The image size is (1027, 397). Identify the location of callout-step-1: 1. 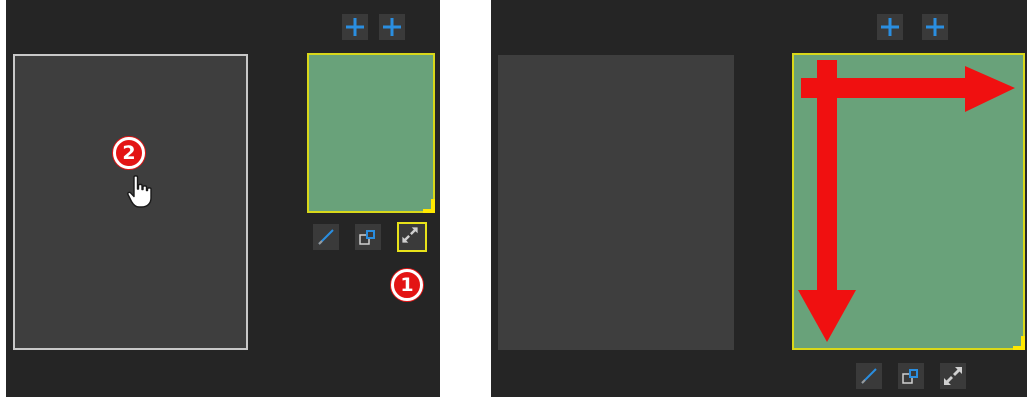
(407, 285).